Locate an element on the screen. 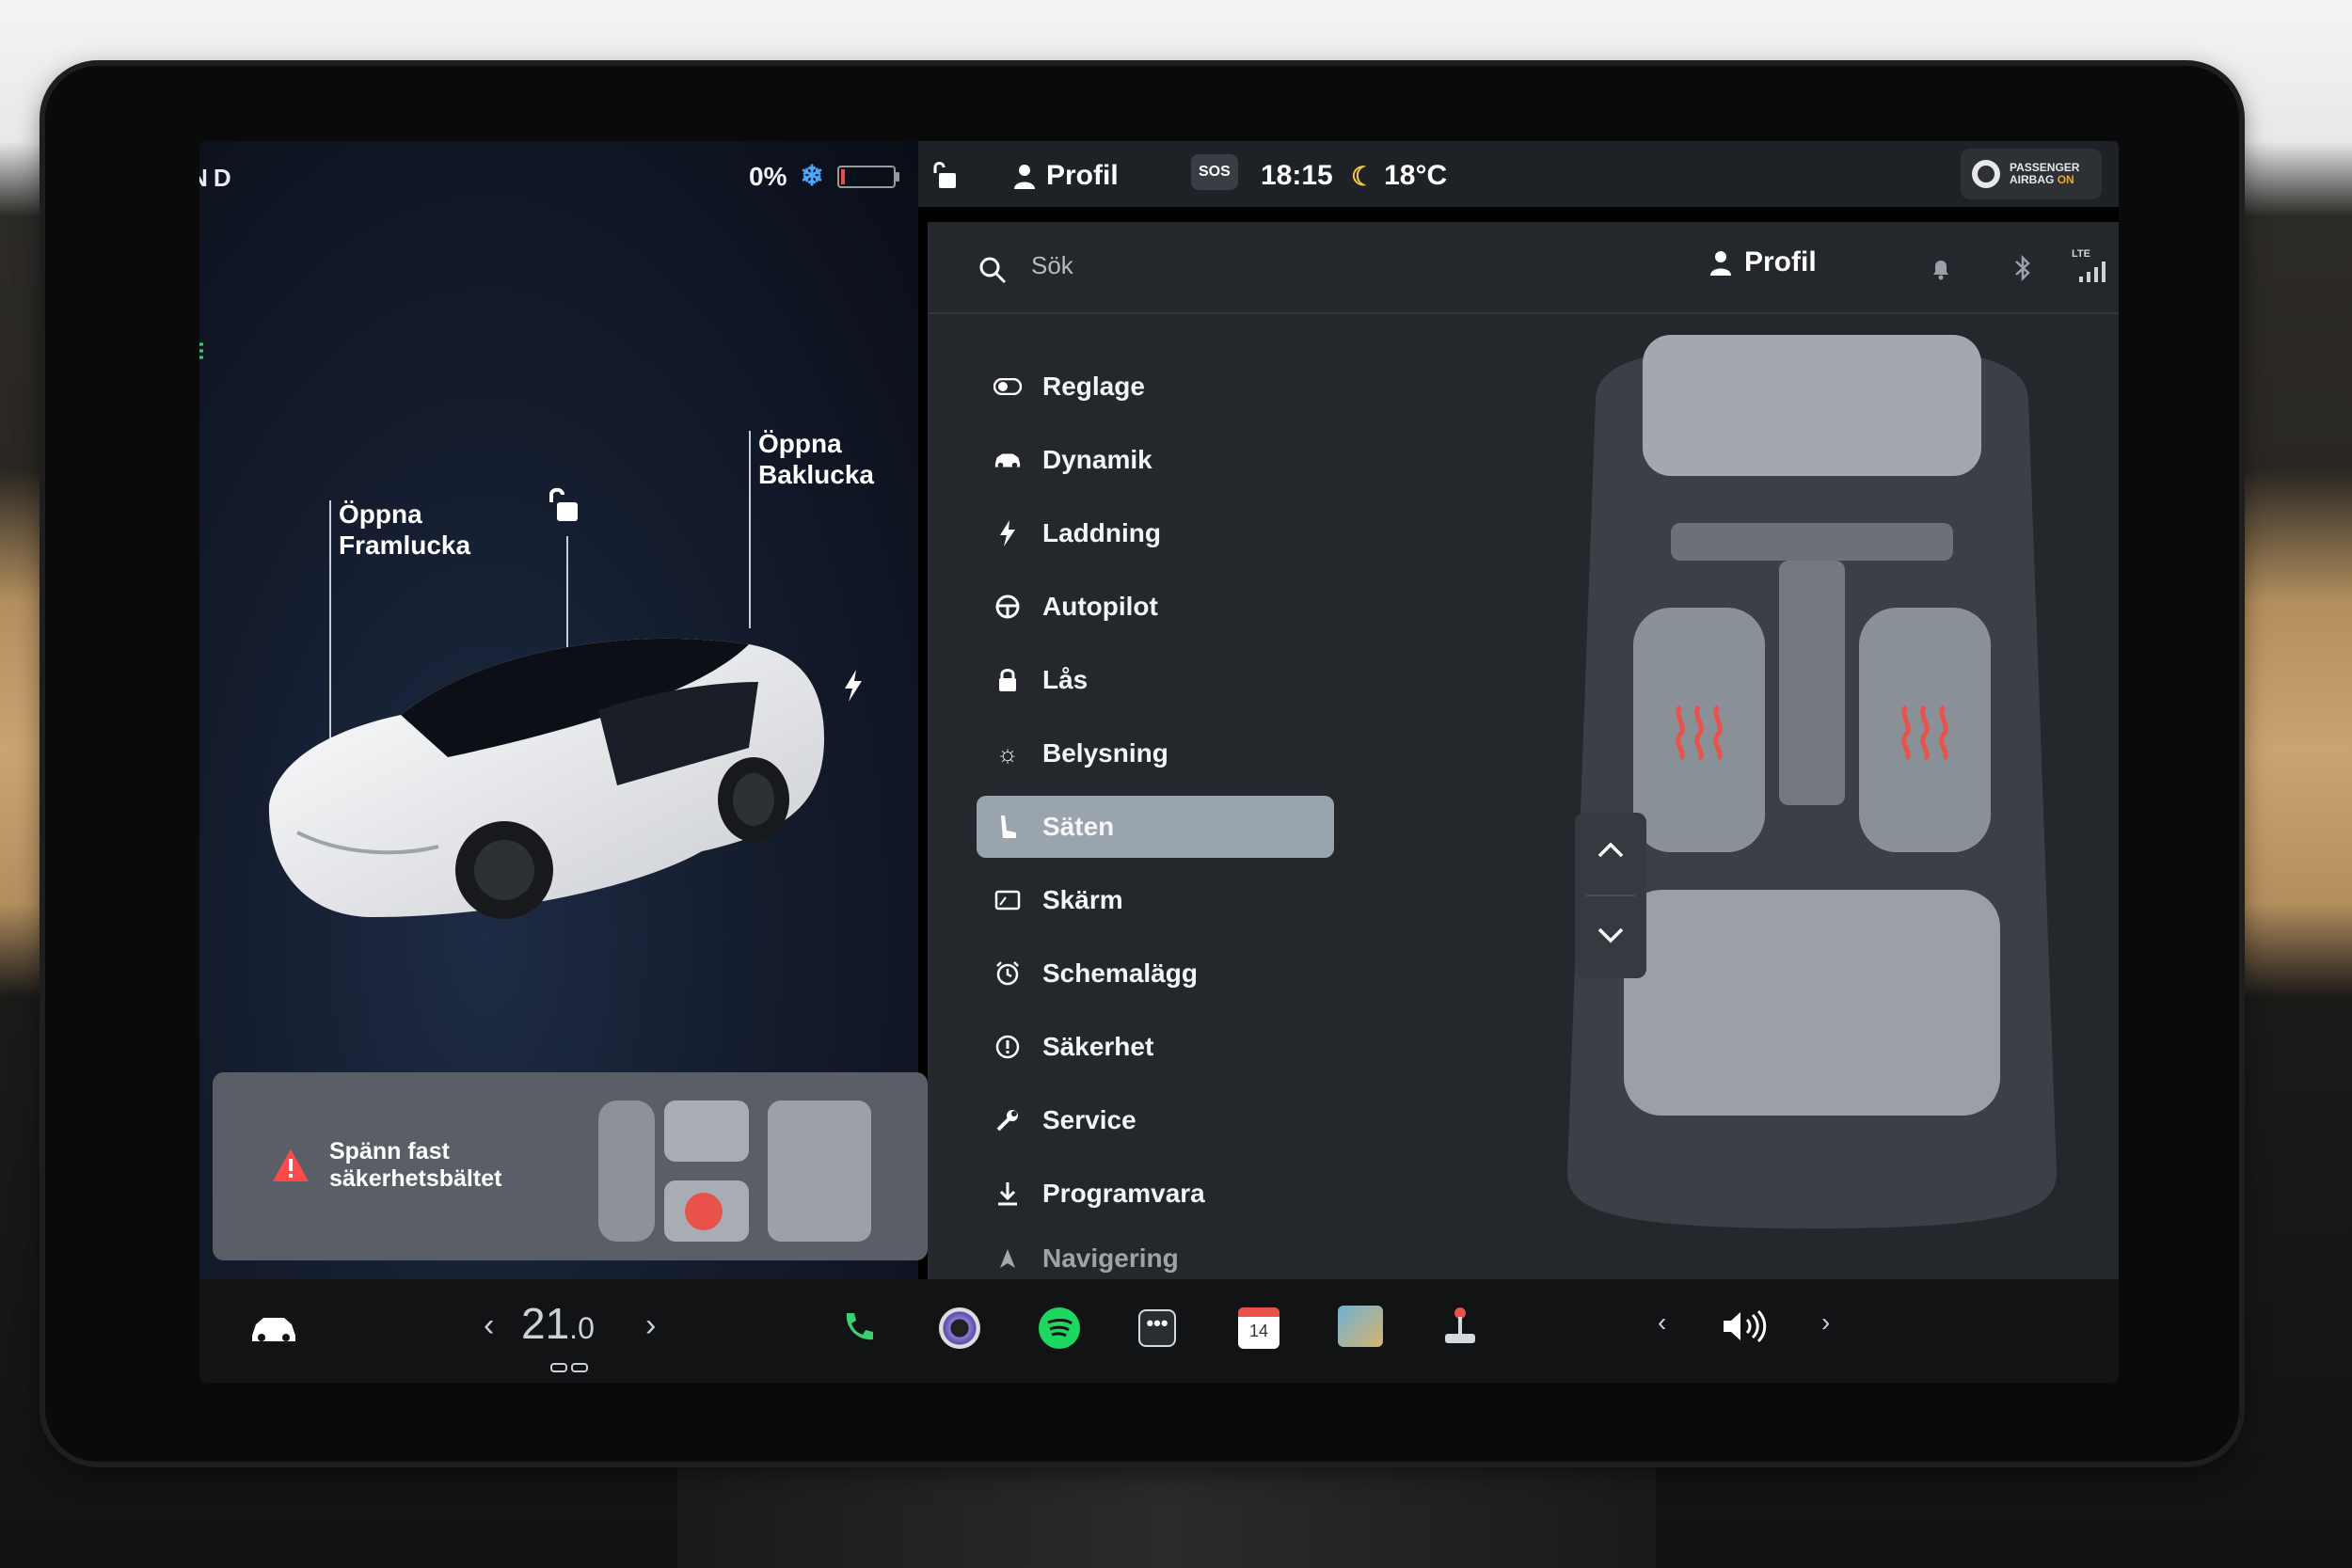 This screenshot has height=1568, width=2352. battery-icon is located at coordinates (867, 176).